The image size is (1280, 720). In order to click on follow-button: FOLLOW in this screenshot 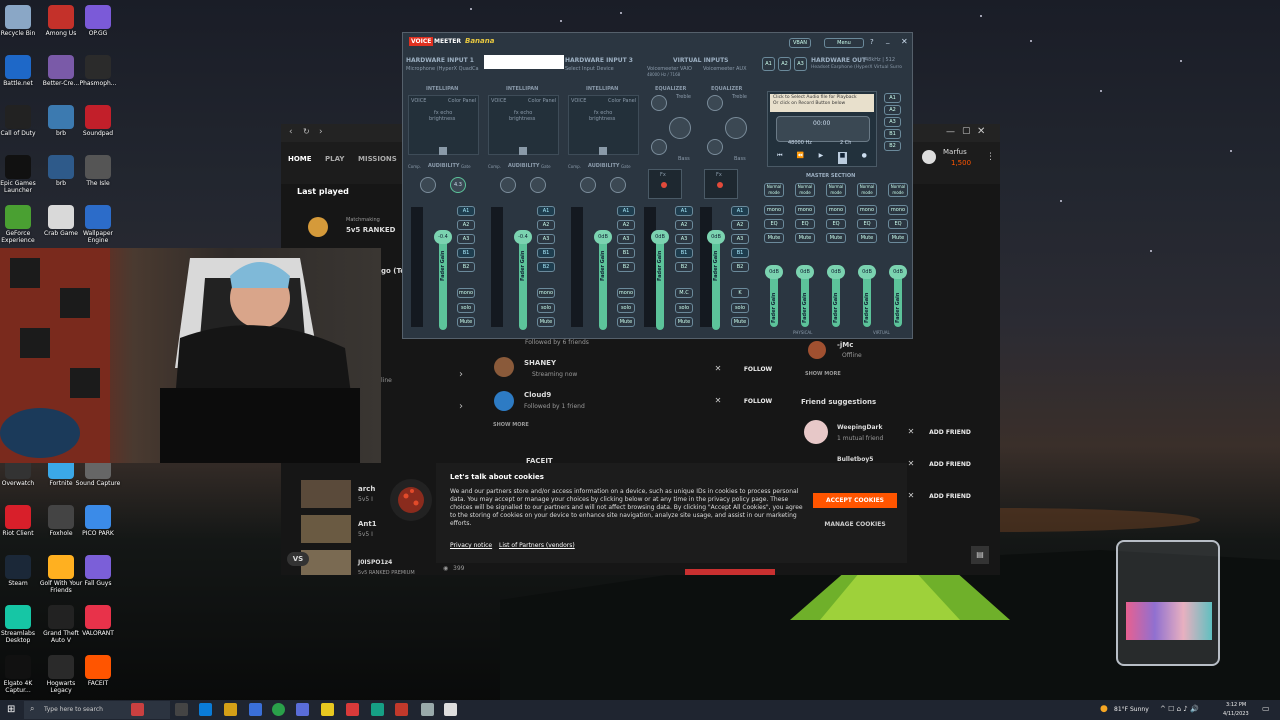, I will do `click(758, 369)`.